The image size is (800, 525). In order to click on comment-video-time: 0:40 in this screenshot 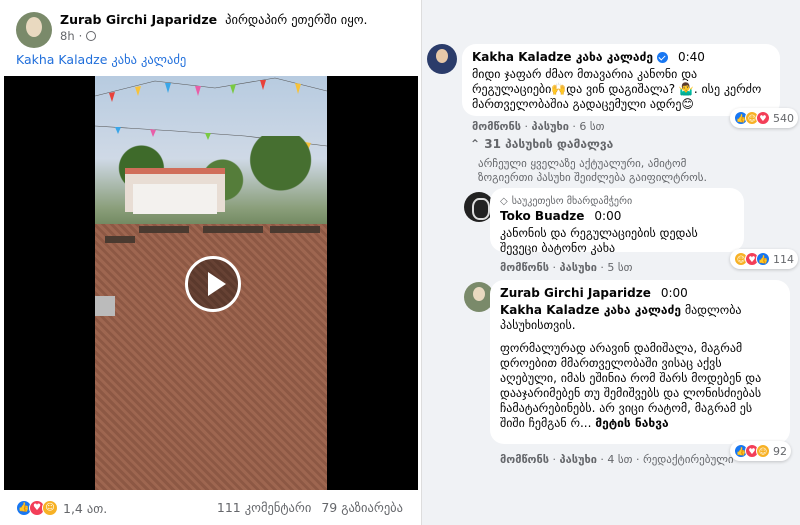, I will do `click(691, 57)`.